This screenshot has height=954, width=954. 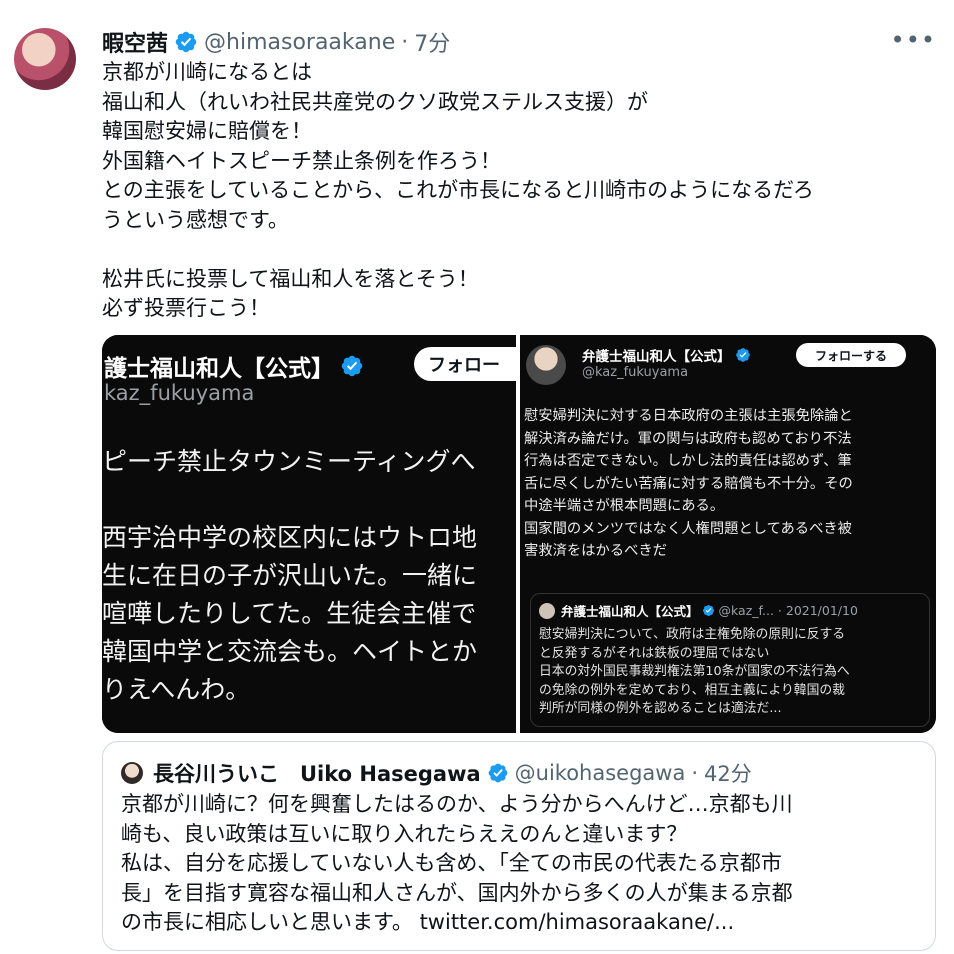 I want to click on embedded-author-name-text: 護士福山和人【公式】, so click(x=219, y=369).